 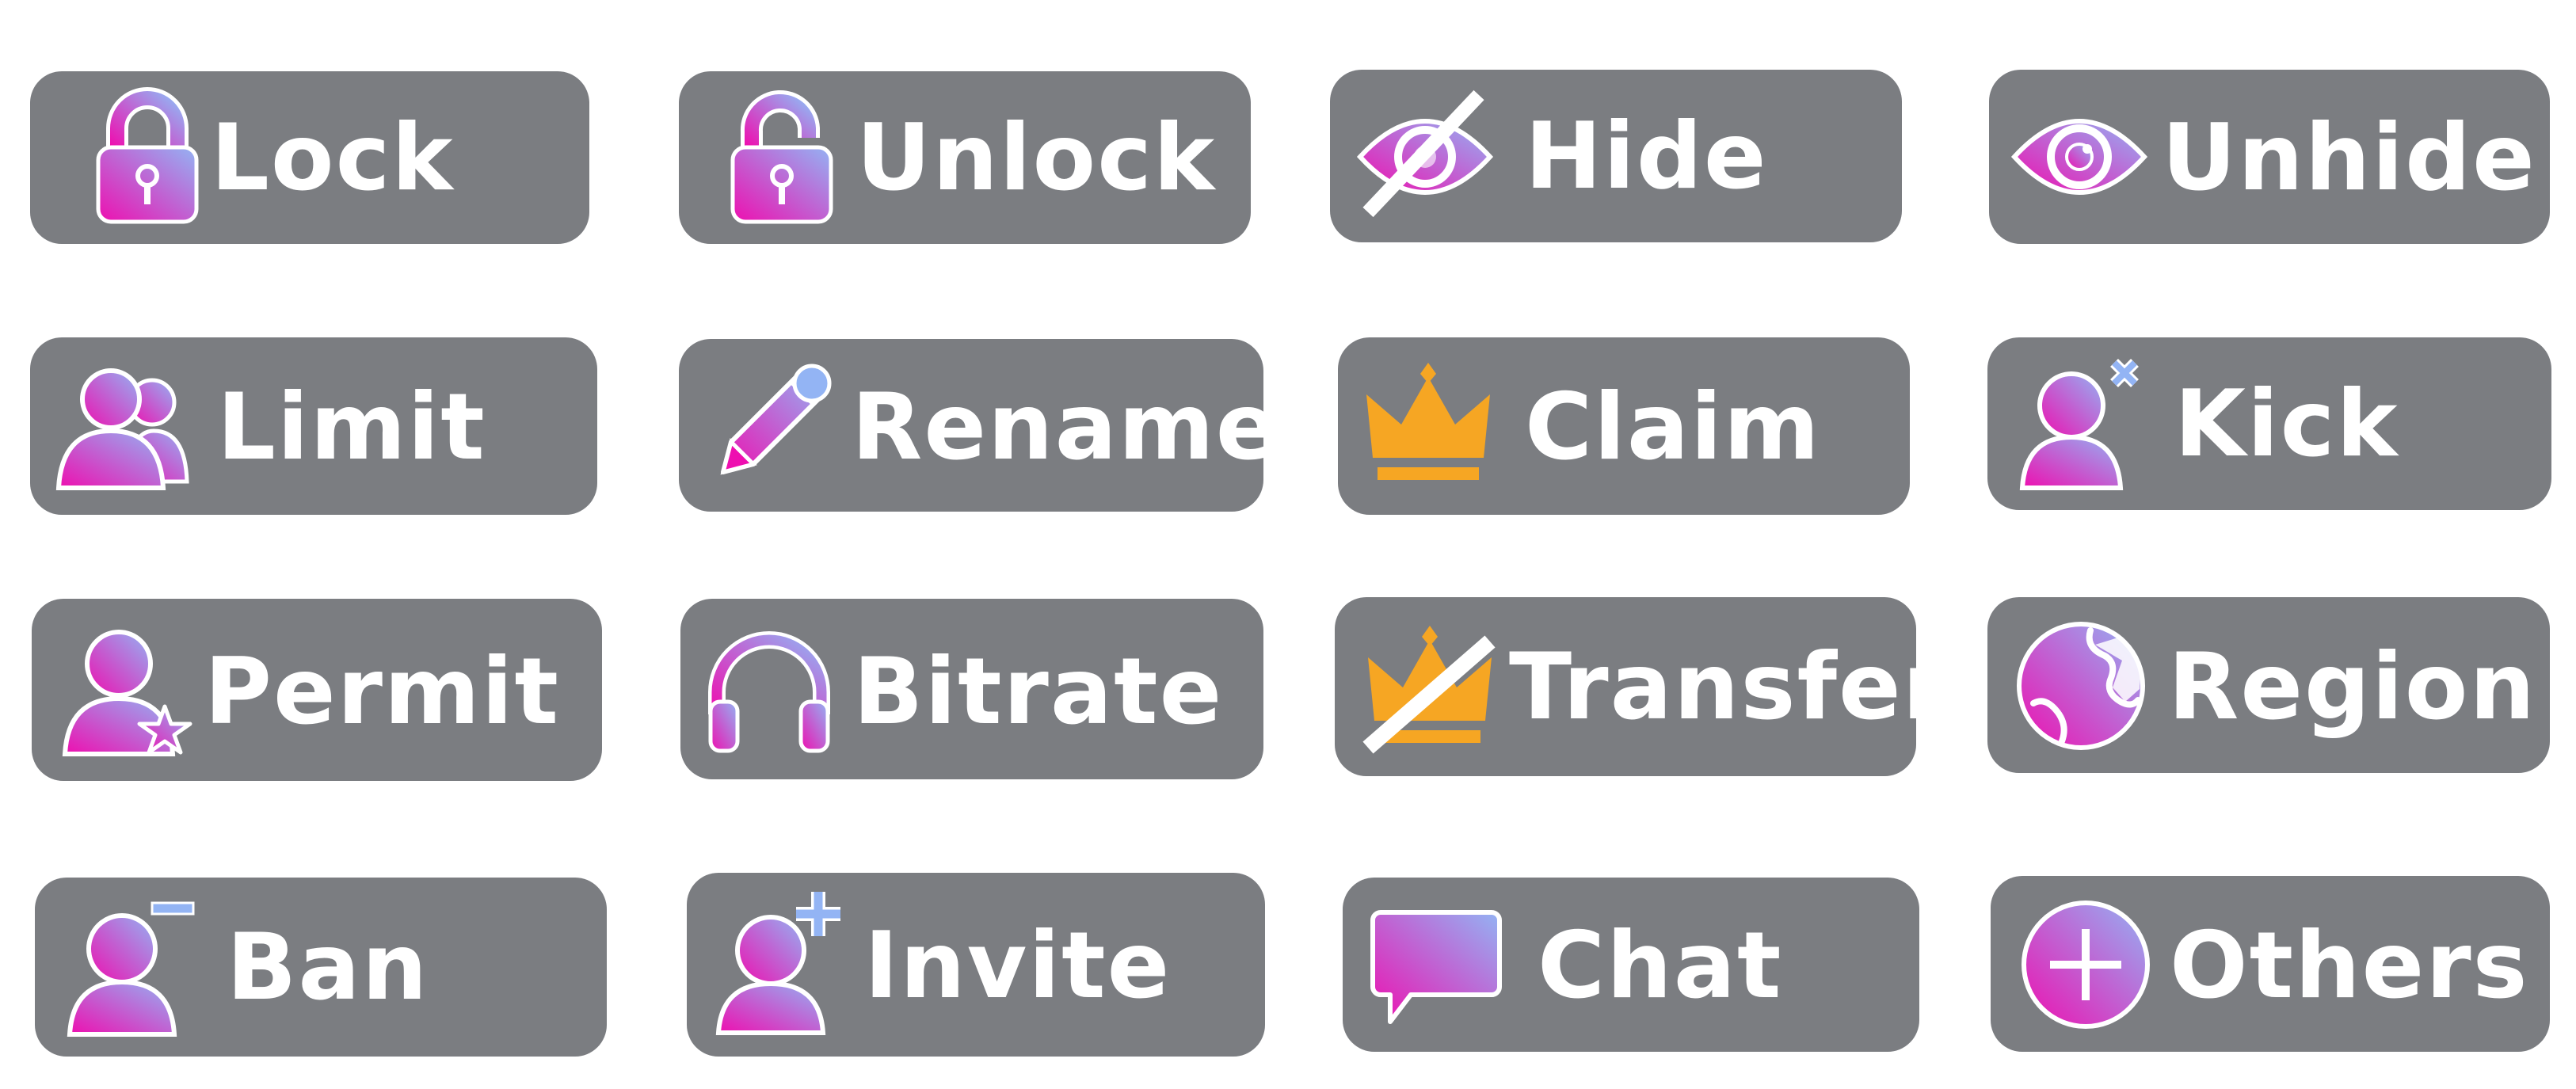 I want to click on invite-button: Invite, so click(x=976, y=965).